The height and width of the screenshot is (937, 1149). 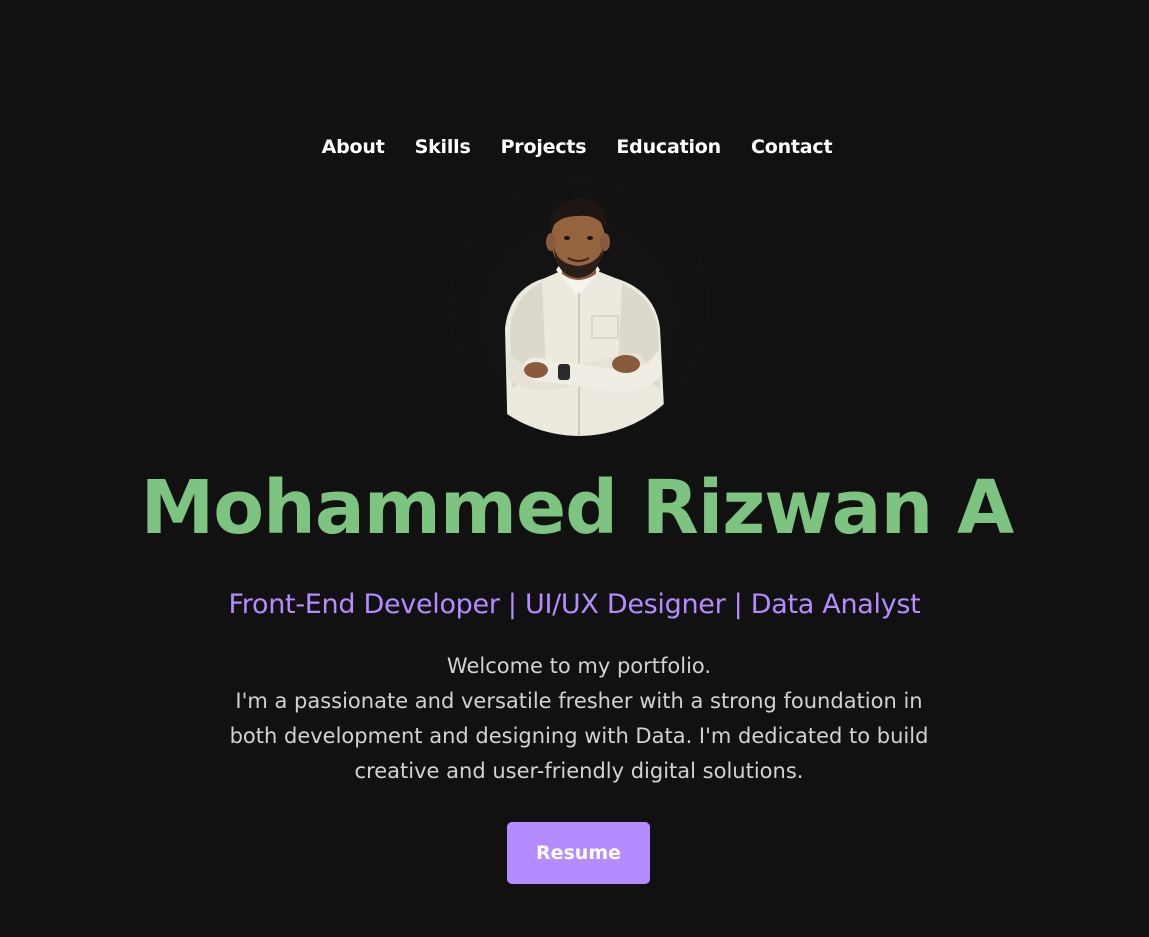 I want to click on resume-button: Resume, so click(x=578, y=853).